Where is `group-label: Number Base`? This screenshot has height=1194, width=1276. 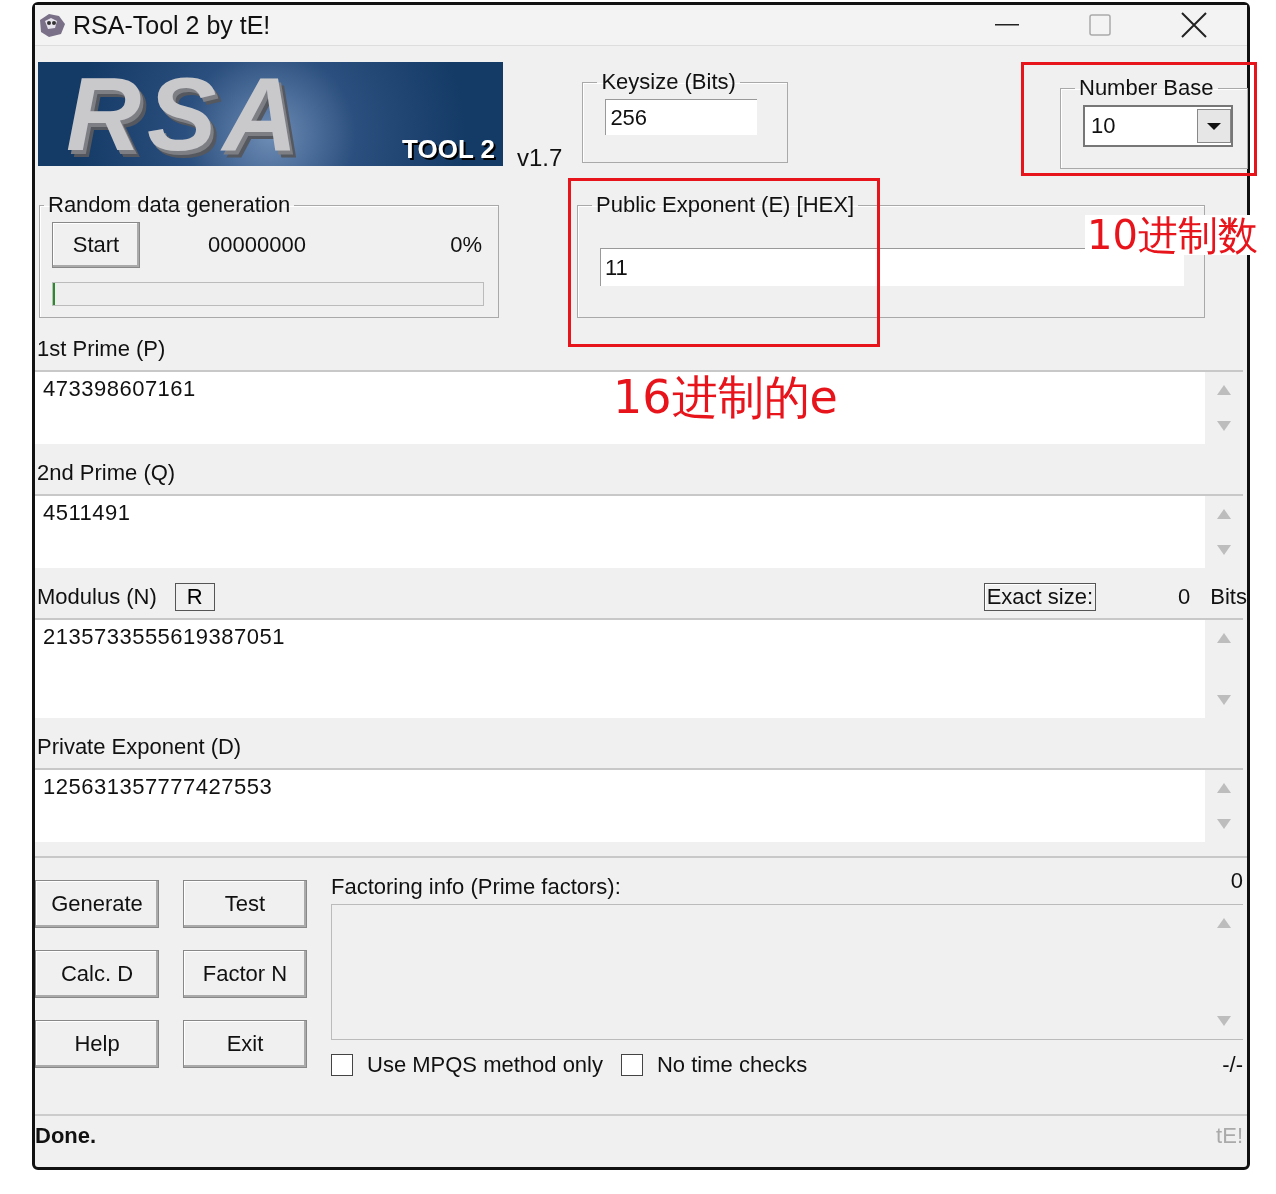 group-label: Number Base is located at coordinates (1146, 88).